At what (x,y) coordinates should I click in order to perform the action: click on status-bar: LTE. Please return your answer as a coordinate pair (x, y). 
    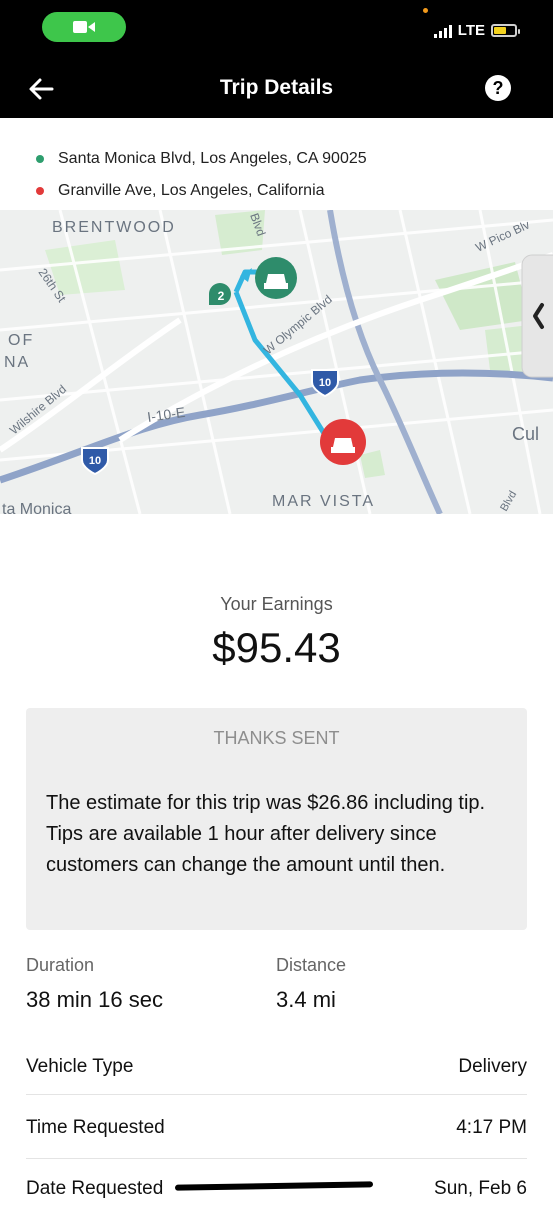
    Looking at the image, I should click on (276, 30).